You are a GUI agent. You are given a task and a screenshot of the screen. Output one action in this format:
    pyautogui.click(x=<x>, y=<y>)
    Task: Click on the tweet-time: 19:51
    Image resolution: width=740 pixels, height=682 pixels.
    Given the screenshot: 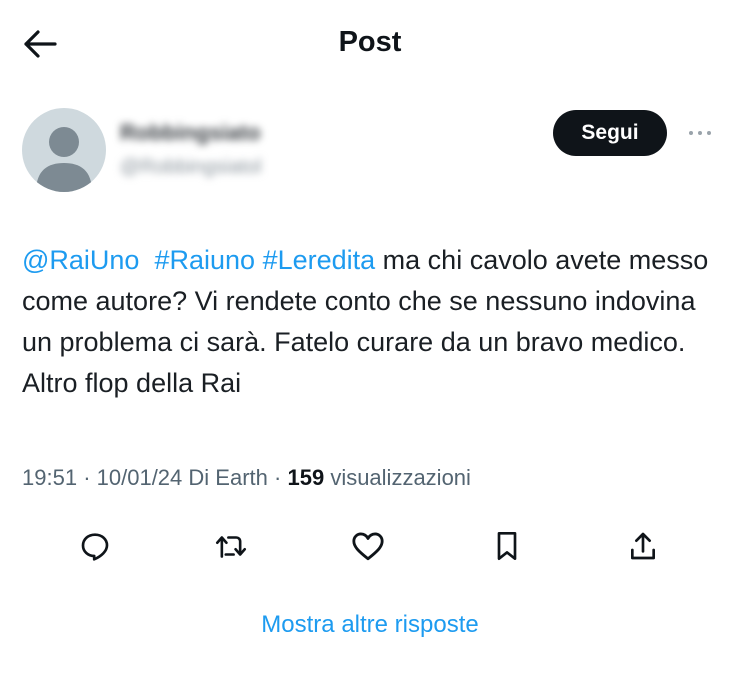 What is the action you would take?
    pyautogui.click(x=49, y=477)
    